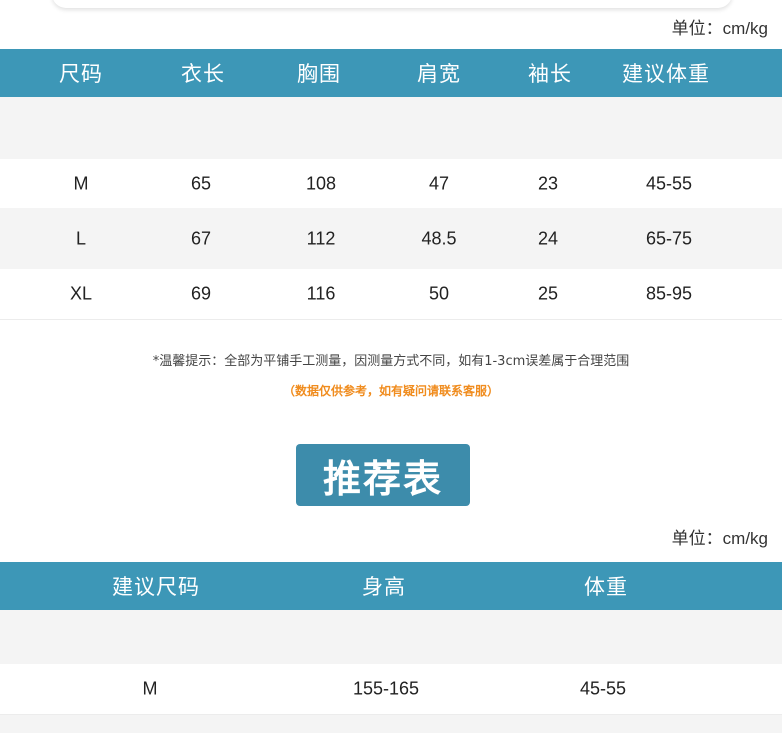  What do you see at coordinates (391, 239) in the screenshot?
I see `table-row: L 67 112 48.5 24 65-75` at bounding box center [391, 239].